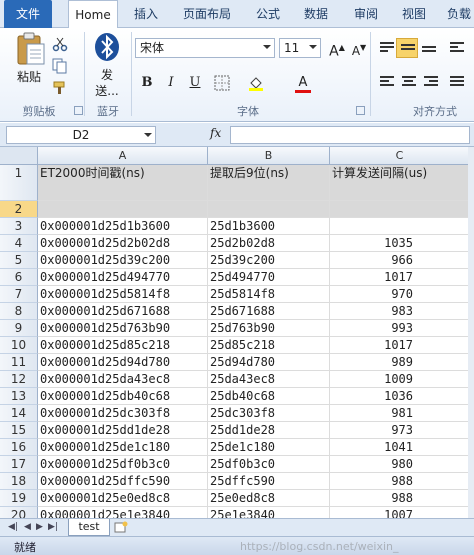  Describe the element at coordinates (269, 379) in the screenshot. I see `cell-b: 25da43ec8` at that location.